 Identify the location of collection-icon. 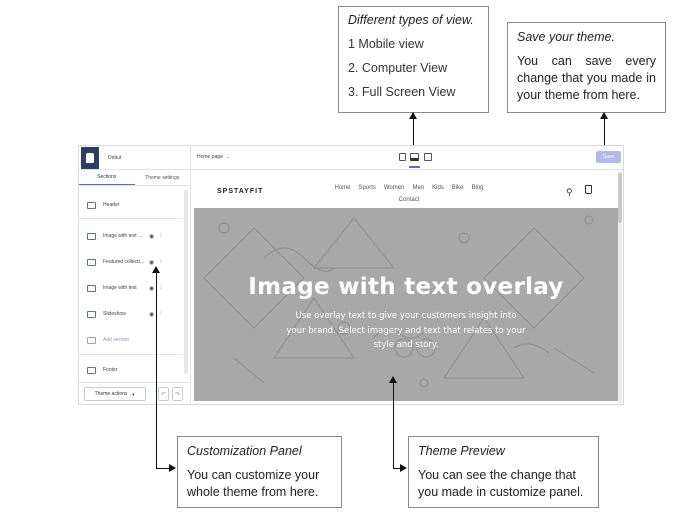
(91, 262).